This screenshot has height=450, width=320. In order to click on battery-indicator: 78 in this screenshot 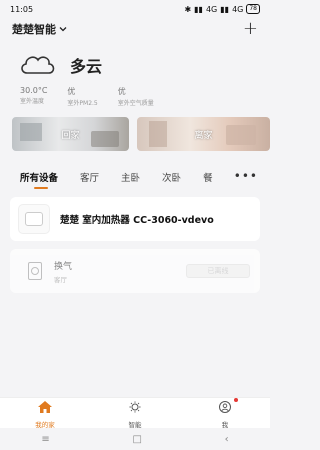, I will do `click(253, 9)`.